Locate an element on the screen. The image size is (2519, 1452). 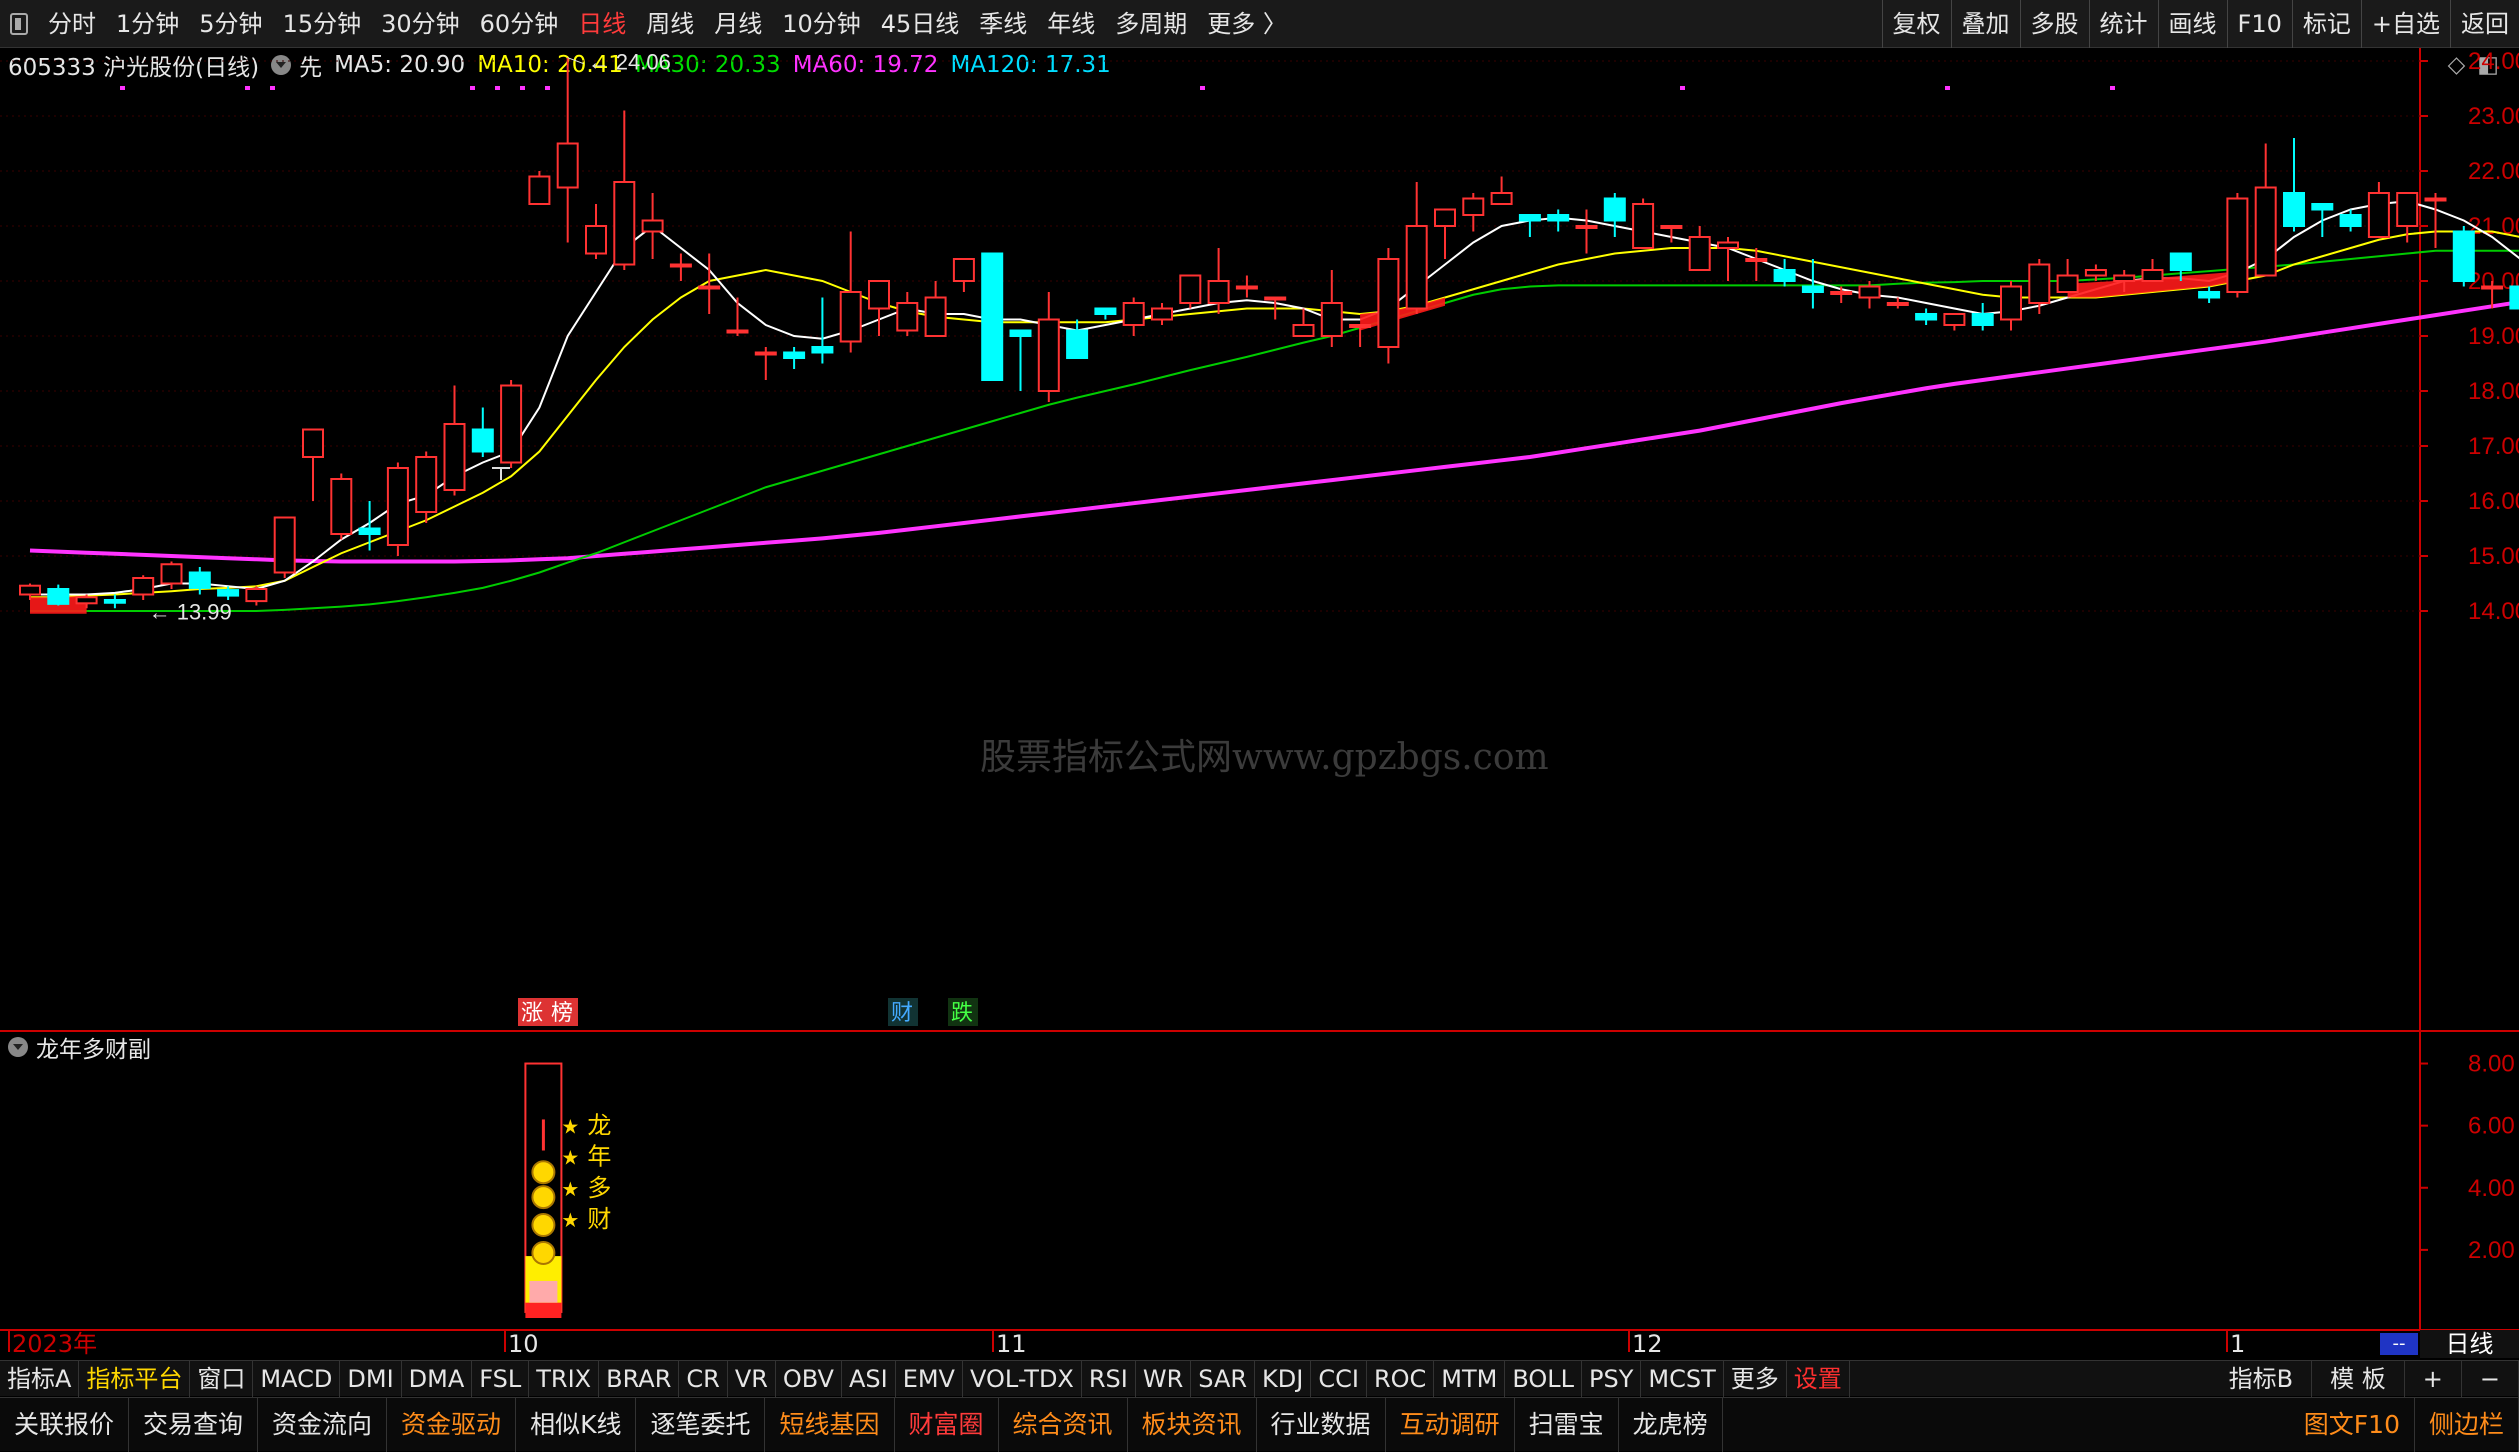
function-tab: 财富圈 is located at coordinates (947, 1424).